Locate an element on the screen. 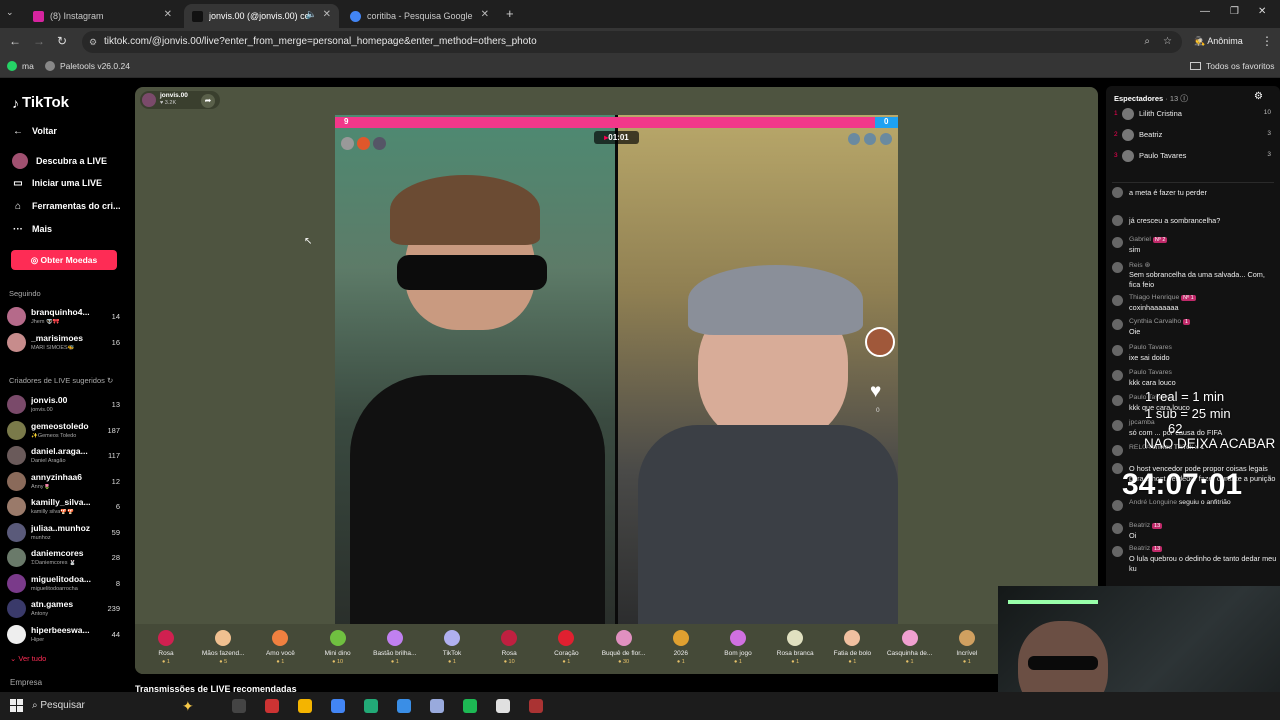 The width and height of the screenshot is (1280, 720). gift-item: Casquinha de... ● 1 is located at coordinates (910, 648).